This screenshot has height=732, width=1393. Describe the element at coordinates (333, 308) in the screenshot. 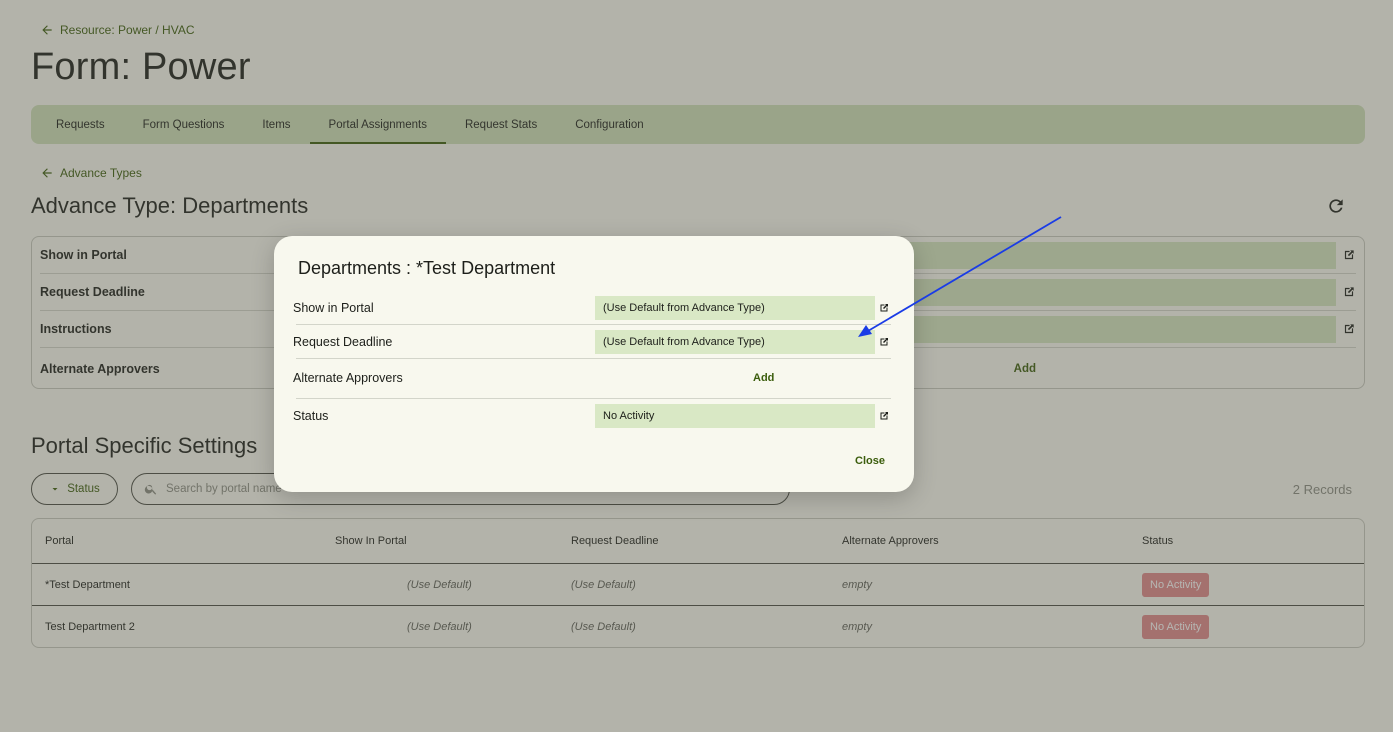

I see `row-label: Show in Portal` at that location.